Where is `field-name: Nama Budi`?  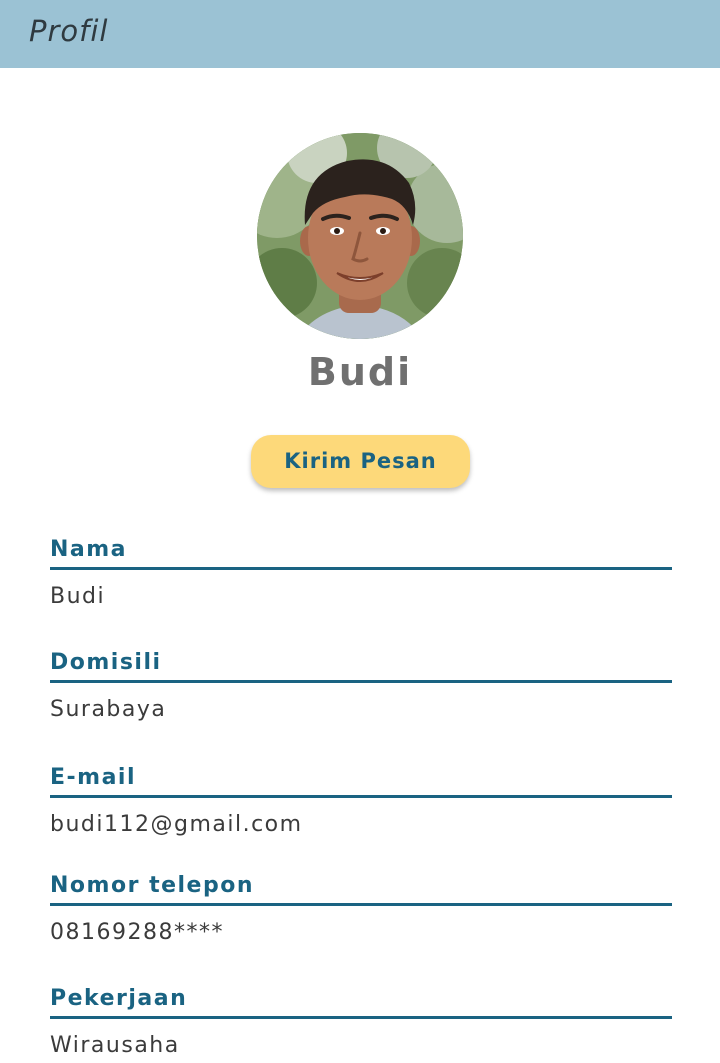 field-name: Nama Budi is located at coordinates (361, 574).